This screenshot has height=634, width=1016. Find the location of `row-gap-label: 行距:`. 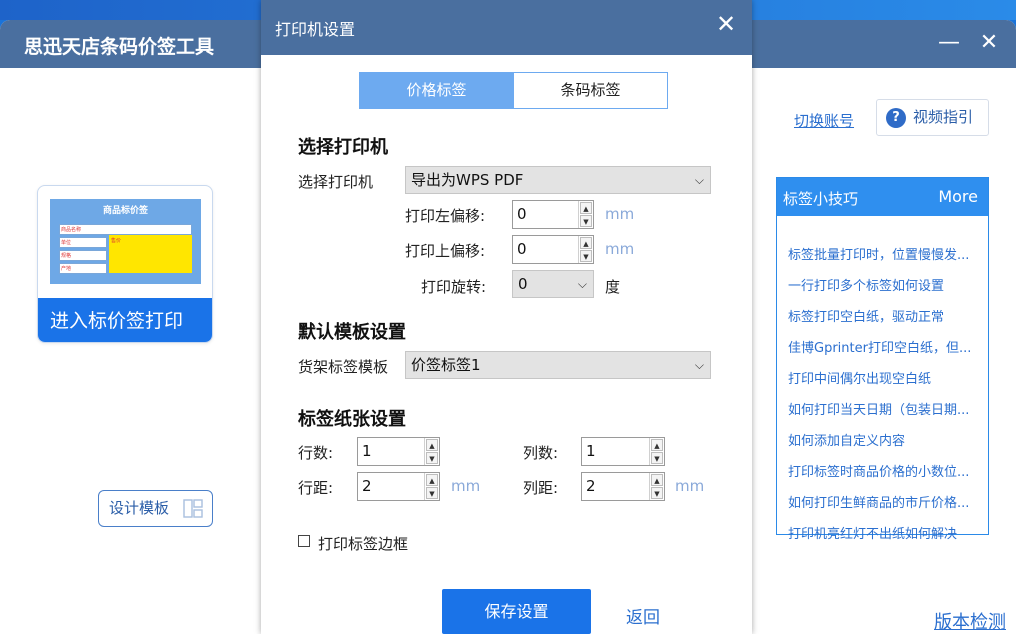

row-gap-label: 行距: is located at coordinates (316, 488).